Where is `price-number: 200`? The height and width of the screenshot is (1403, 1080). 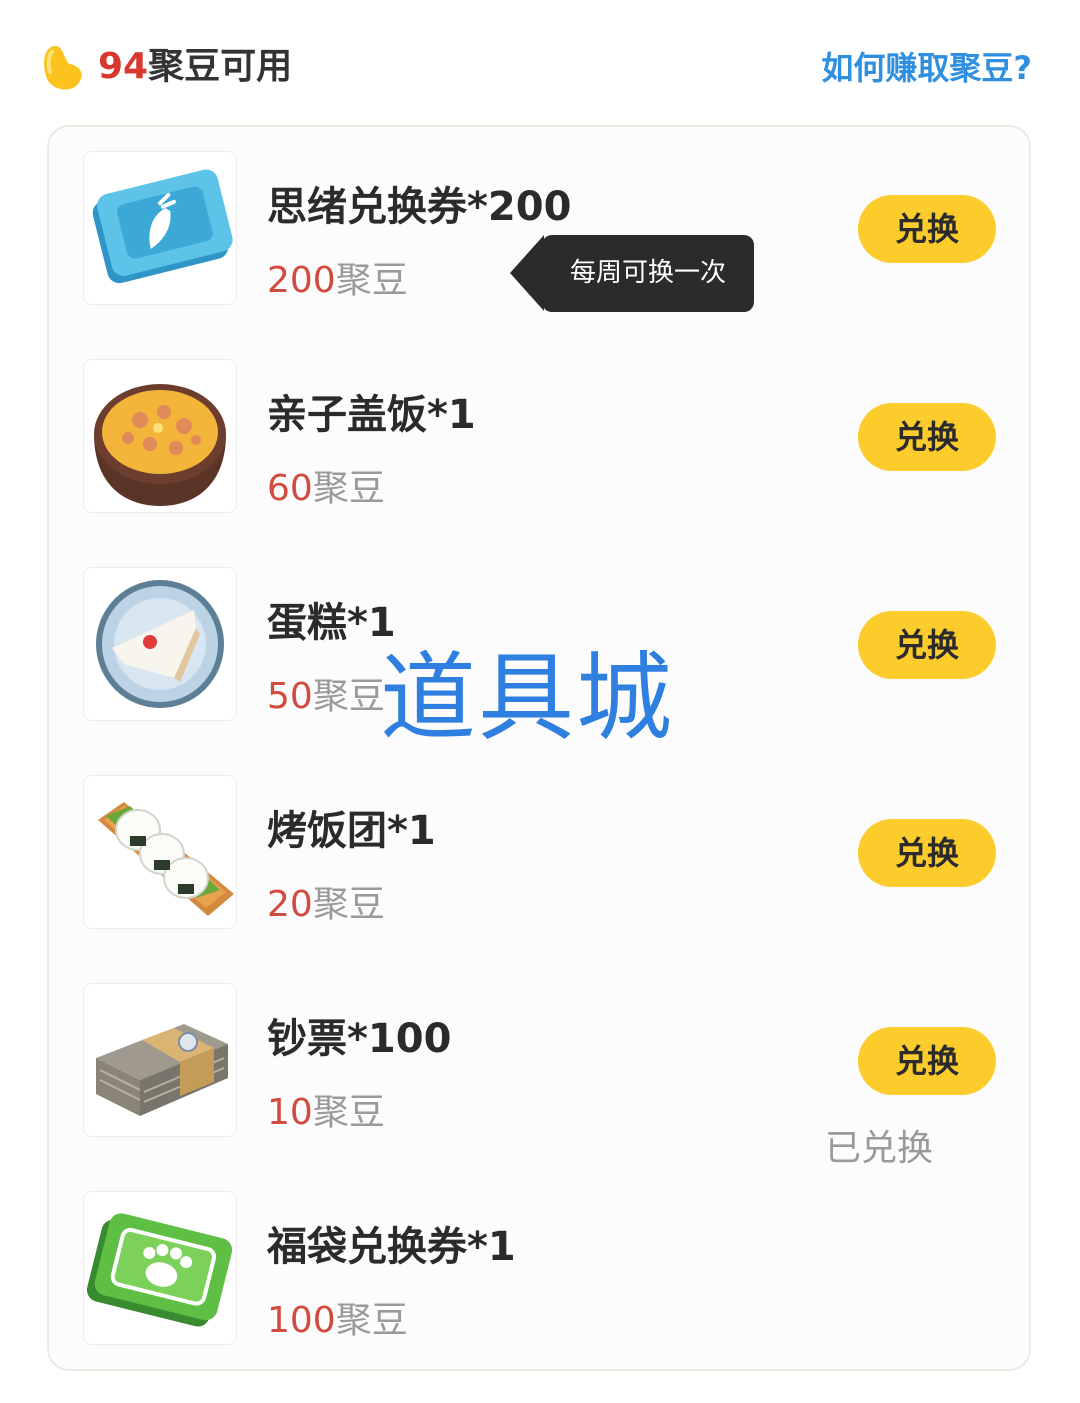 price-number: 200 is located at coordinates (301, 280).